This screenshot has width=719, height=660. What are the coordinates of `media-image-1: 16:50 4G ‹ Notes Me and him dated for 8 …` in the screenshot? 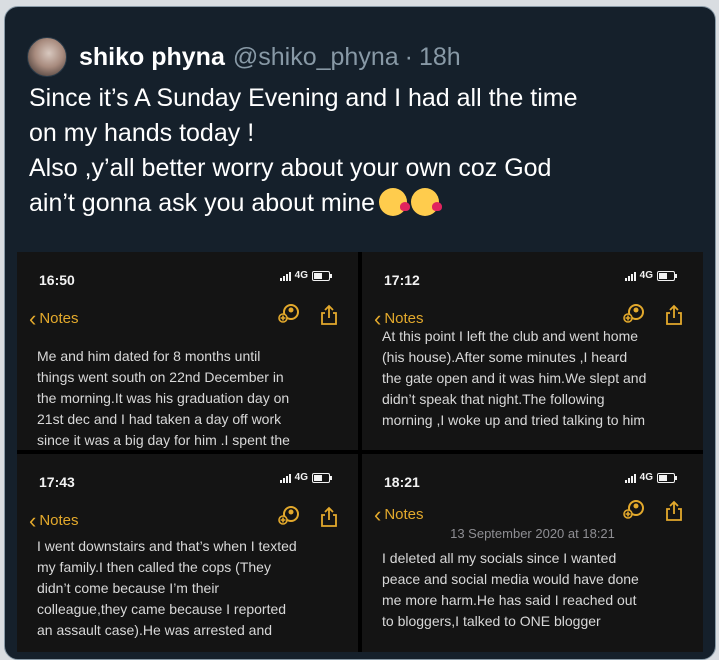 It's located at (187, 351).